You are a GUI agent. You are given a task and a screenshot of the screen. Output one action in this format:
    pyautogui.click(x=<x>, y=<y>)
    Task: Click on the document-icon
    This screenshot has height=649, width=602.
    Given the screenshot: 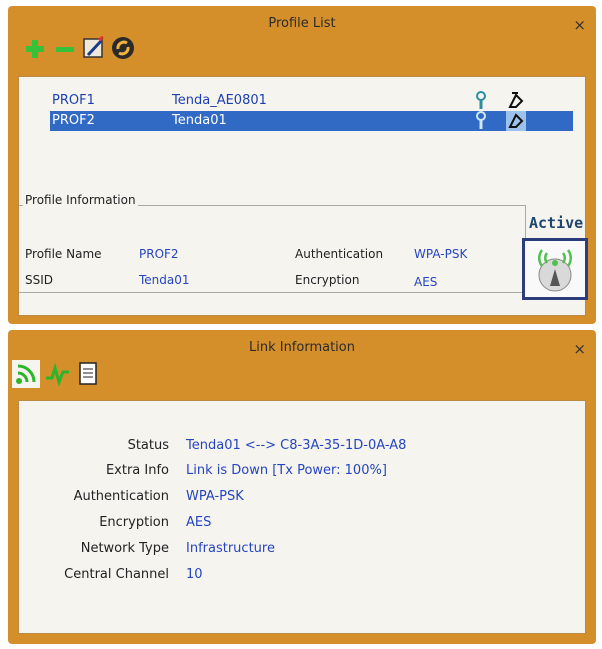 What is the action you would take?
    pyautogui.click(x=88, y=374)
    